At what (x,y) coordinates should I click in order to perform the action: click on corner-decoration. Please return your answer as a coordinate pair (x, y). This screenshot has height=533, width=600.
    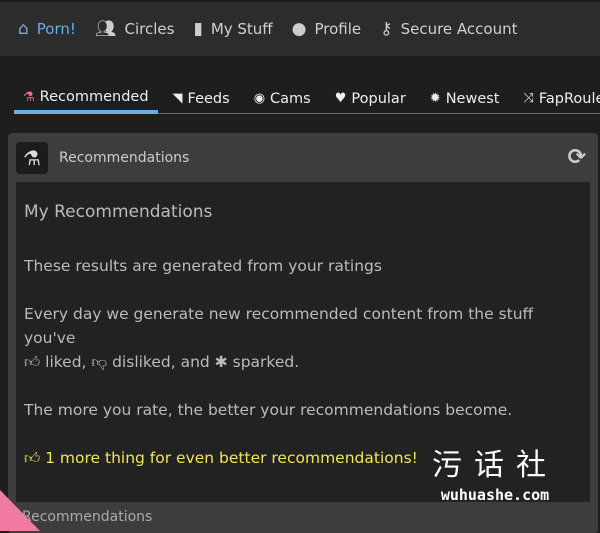
    Looking at the image, I should click on (20, 510).